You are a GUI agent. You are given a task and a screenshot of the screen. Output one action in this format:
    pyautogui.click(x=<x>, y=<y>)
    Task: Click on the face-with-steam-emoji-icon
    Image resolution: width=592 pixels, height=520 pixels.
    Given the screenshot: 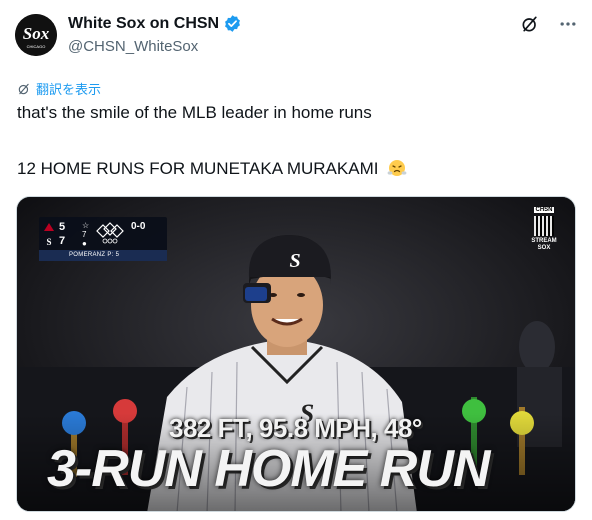 What is the action you would take?
    pyautogui.click(x=397, y=168)
    